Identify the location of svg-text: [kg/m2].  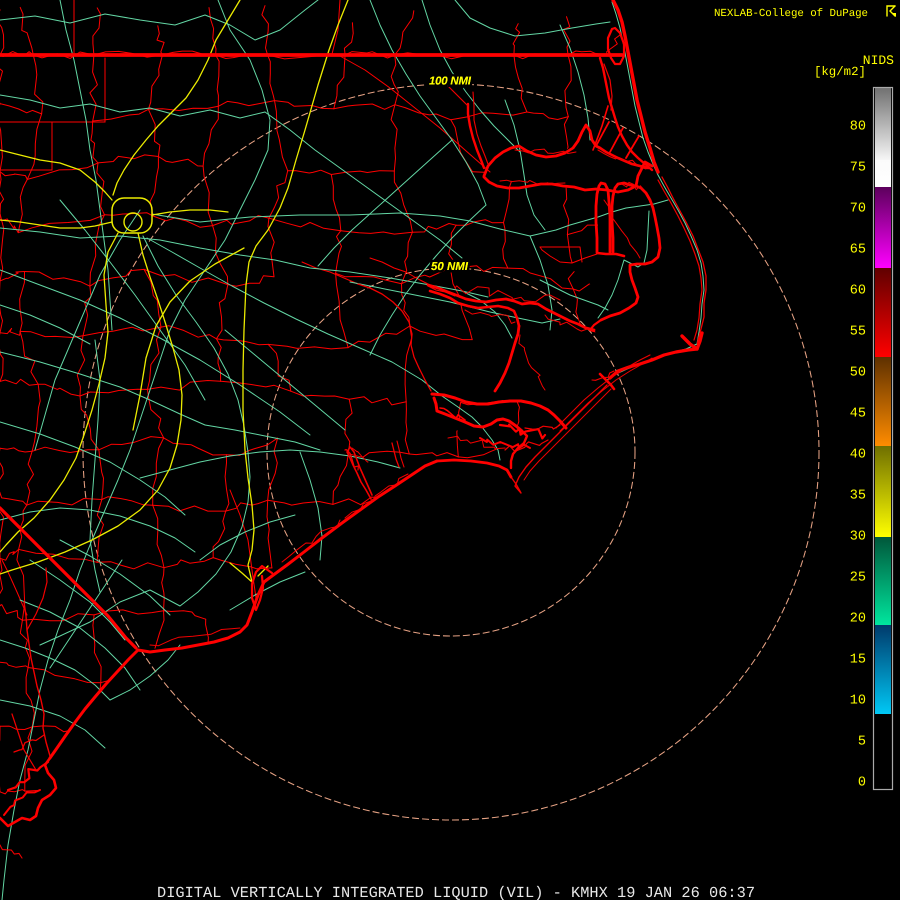
(840, 72).